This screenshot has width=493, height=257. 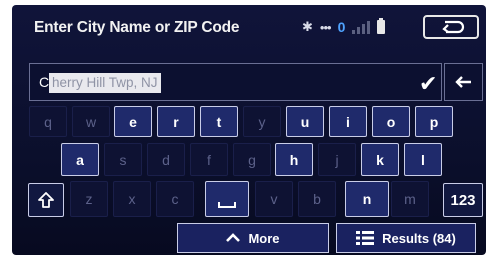 I want to click on back-icon, so click(x=453, y=27).